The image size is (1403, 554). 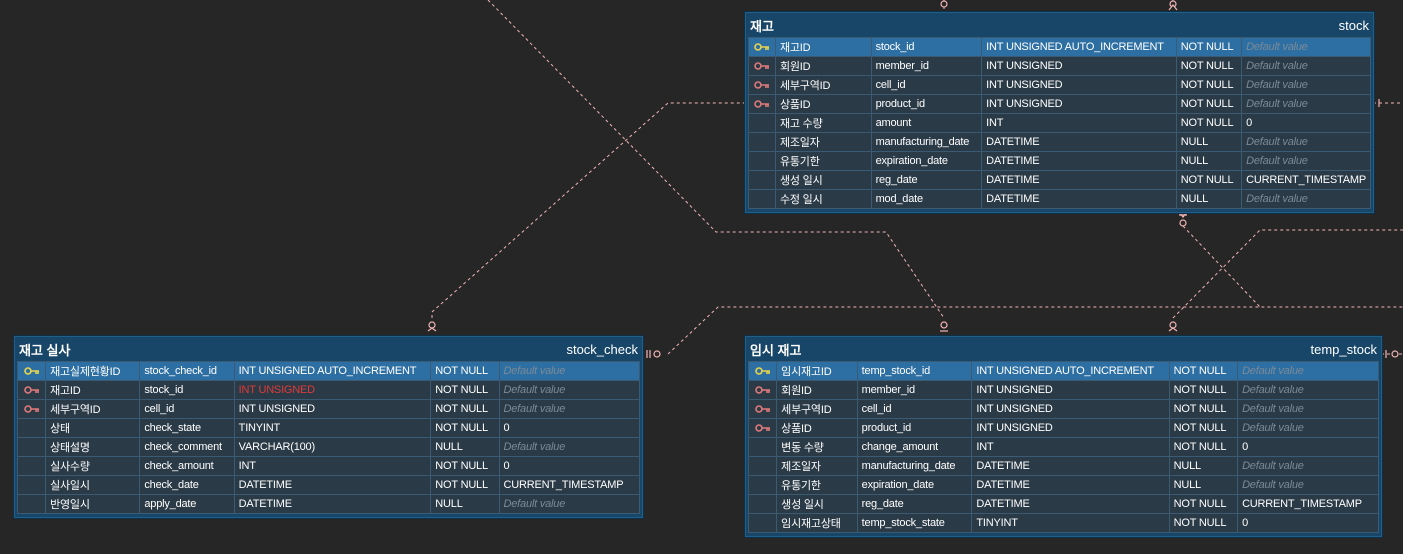 I want to click on column-default: CURRENT_TIMESTAMP, so click(x=1306, y=180).